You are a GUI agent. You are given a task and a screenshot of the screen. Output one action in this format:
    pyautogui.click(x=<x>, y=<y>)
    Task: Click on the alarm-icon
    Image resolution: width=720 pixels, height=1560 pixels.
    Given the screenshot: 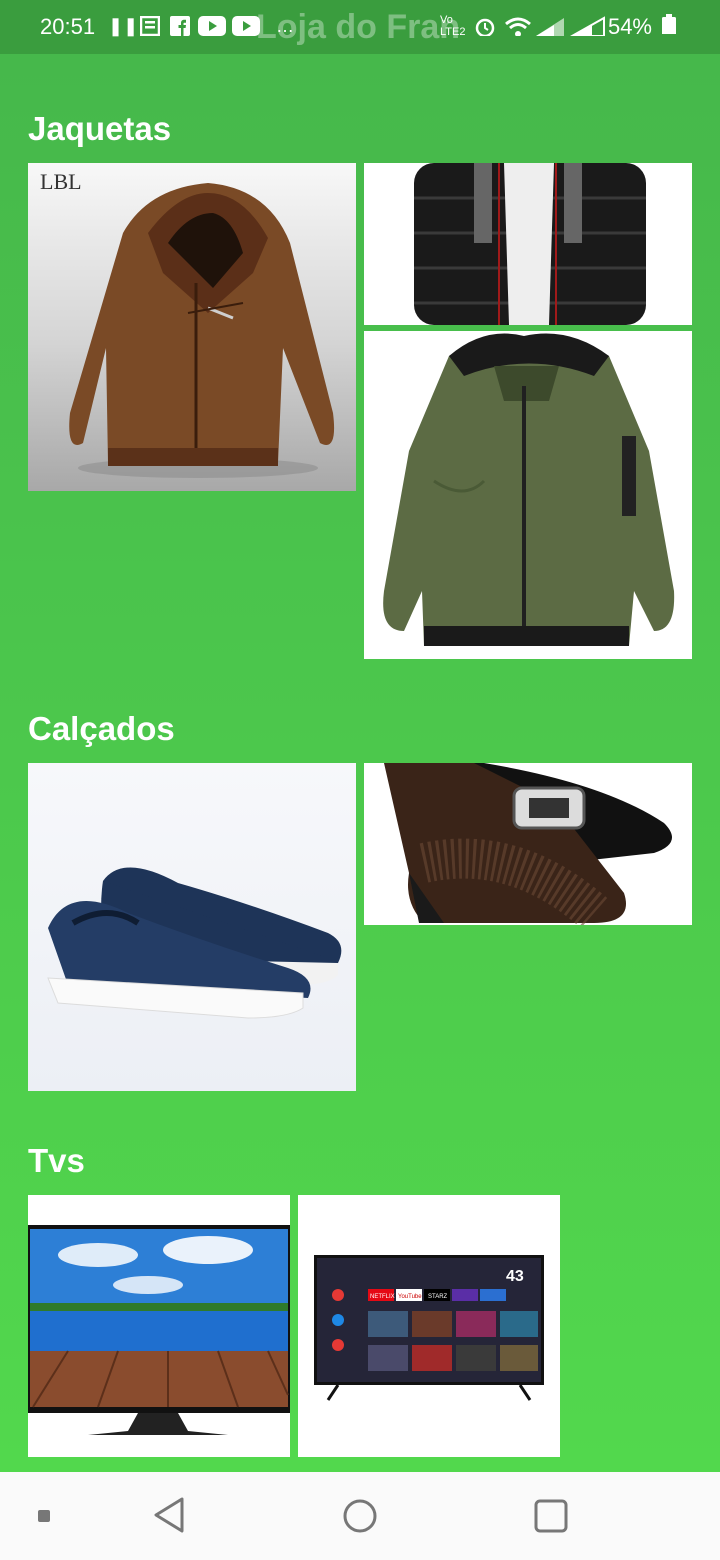 What is the action you would take?
    pyautogui.click(x=485, y=27)
    